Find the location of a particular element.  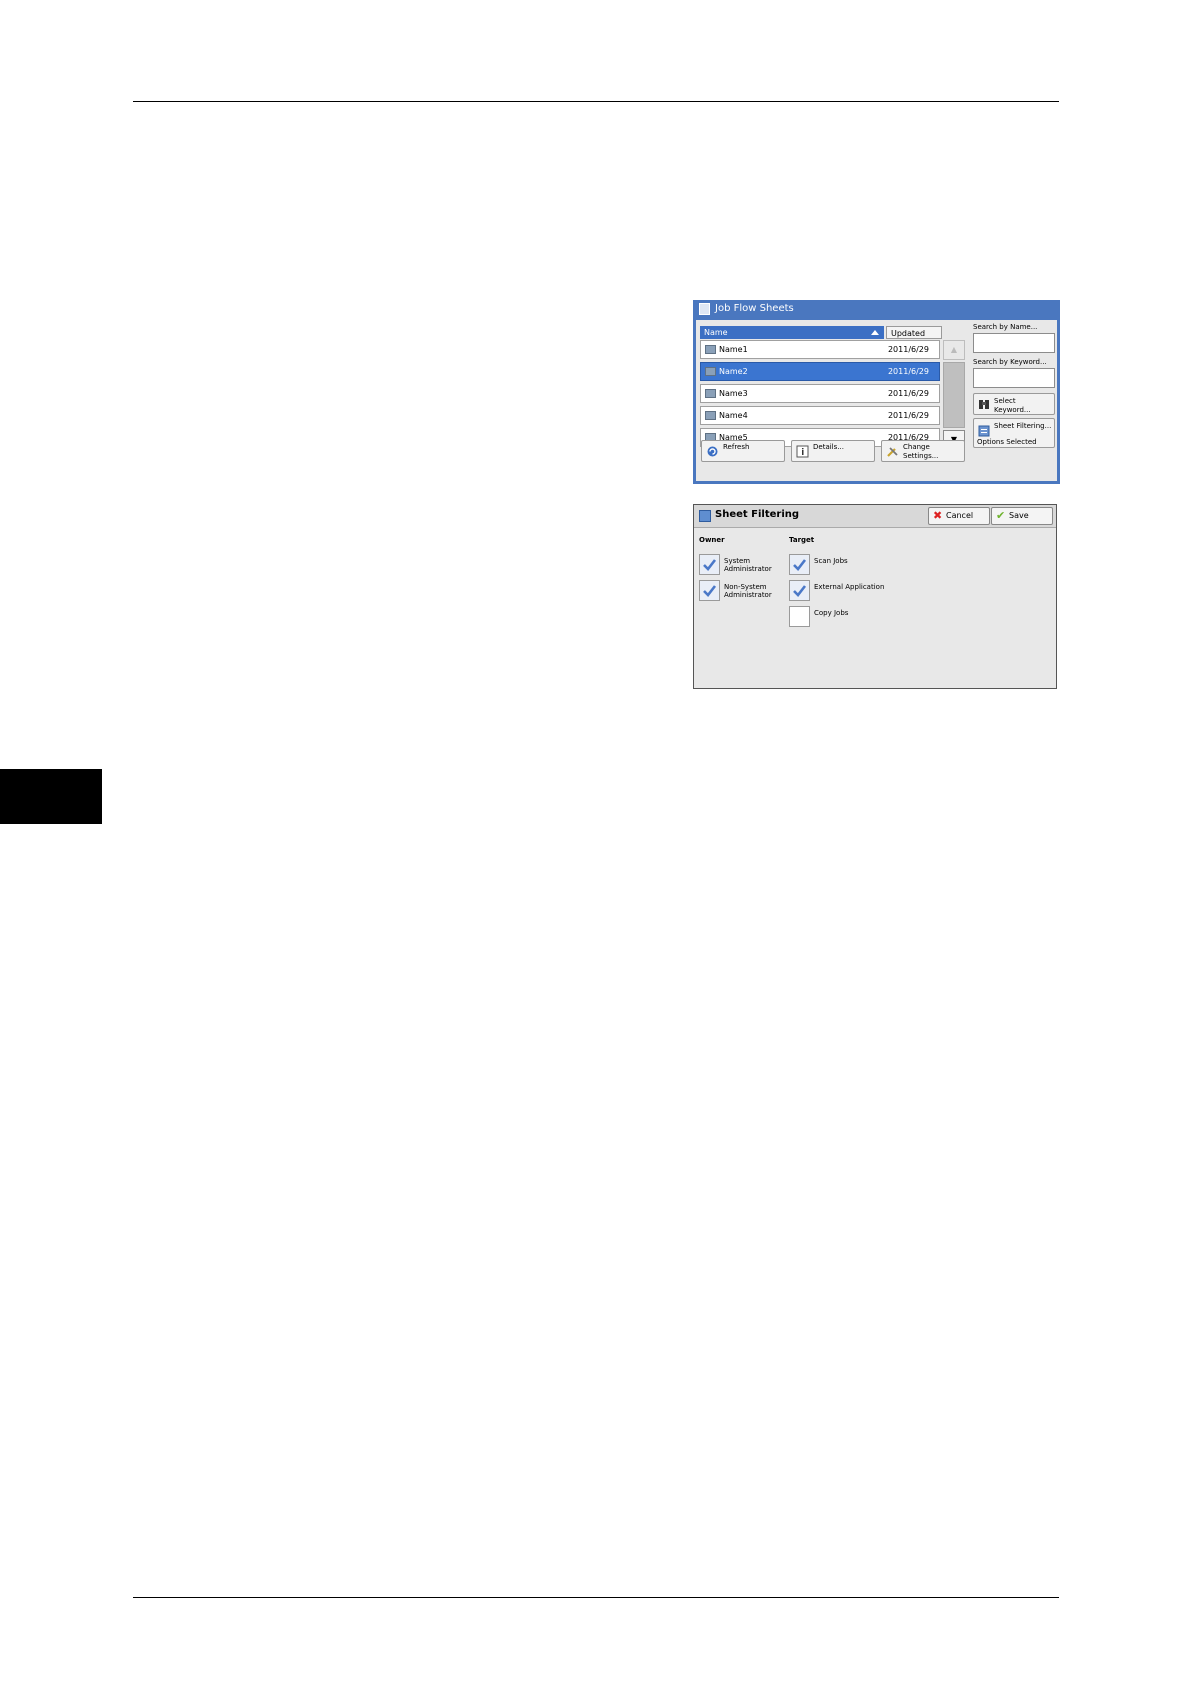

list-scrollbar: ▲ ▼ is located at coordinates (954, 395).